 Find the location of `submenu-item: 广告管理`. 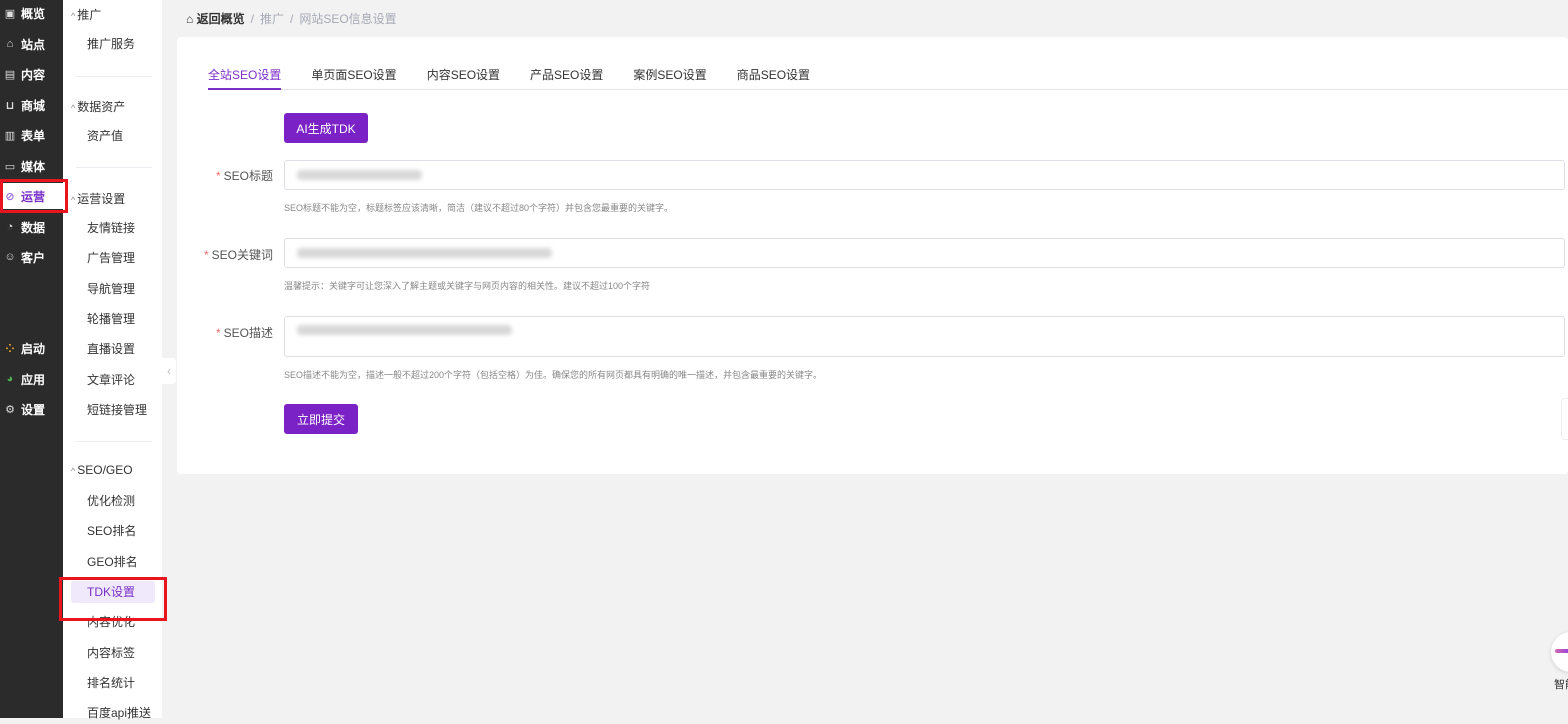

submenu-item: 广告管理 is located at coordinates (113, 258).